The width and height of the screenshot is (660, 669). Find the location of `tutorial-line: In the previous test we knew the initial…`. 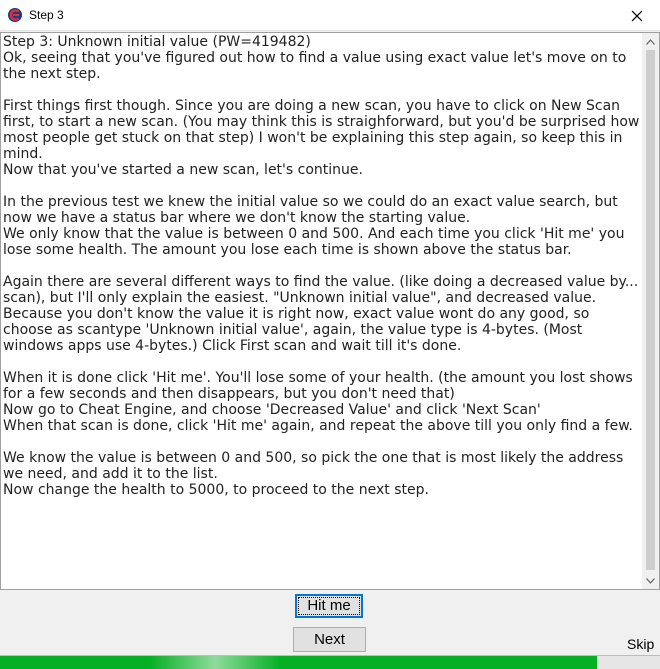

tutorial-line: In the previous test we knew the initial… is located at coordinates (313, 210).